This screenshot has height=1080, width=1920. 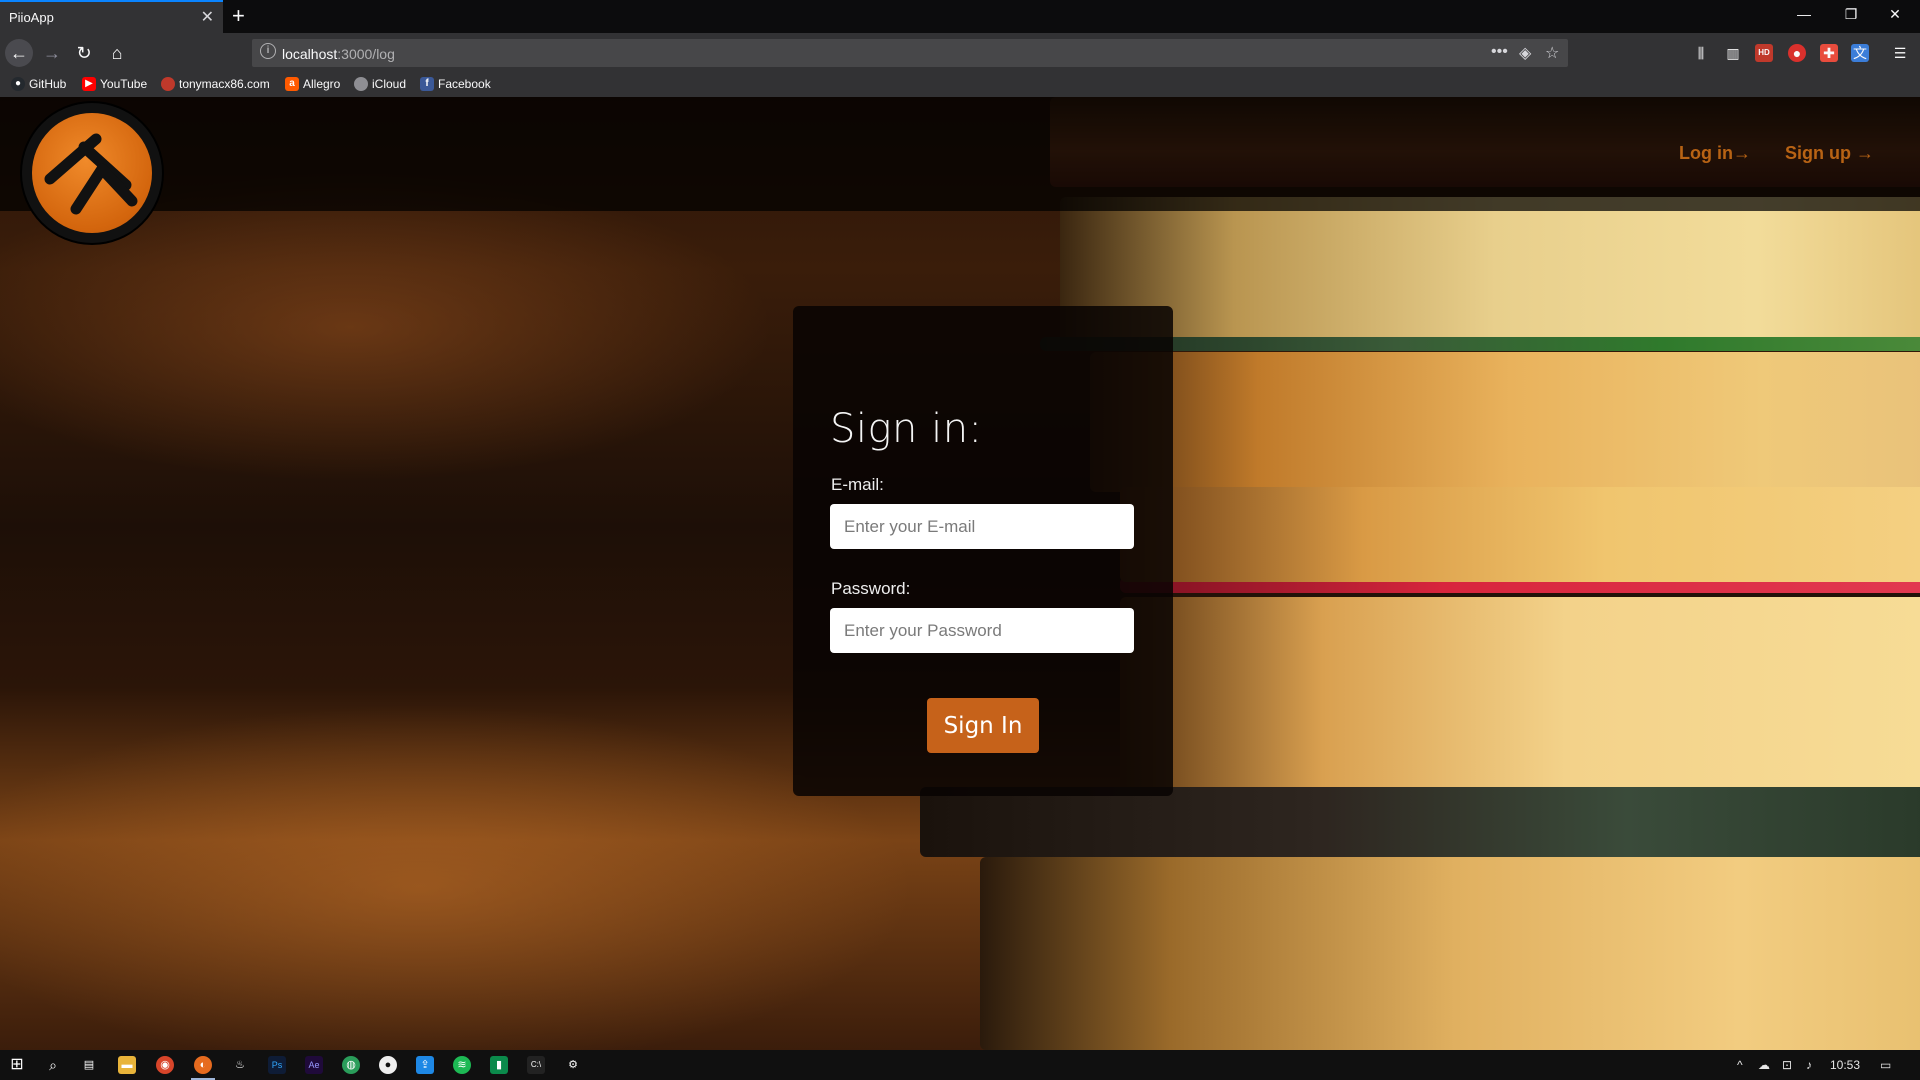 I want to click on logo-glyph-icon, so click(x=91, y=174).